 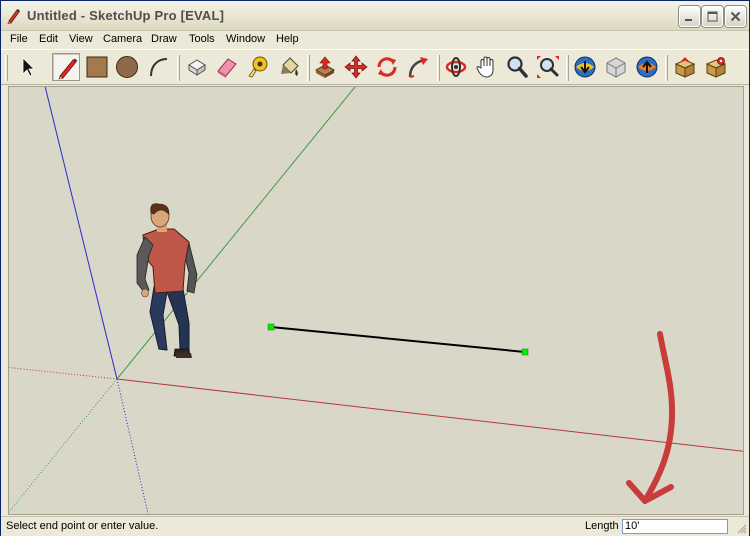 I want to click on extension-manager-tool-button, so click(x=716, y=67).